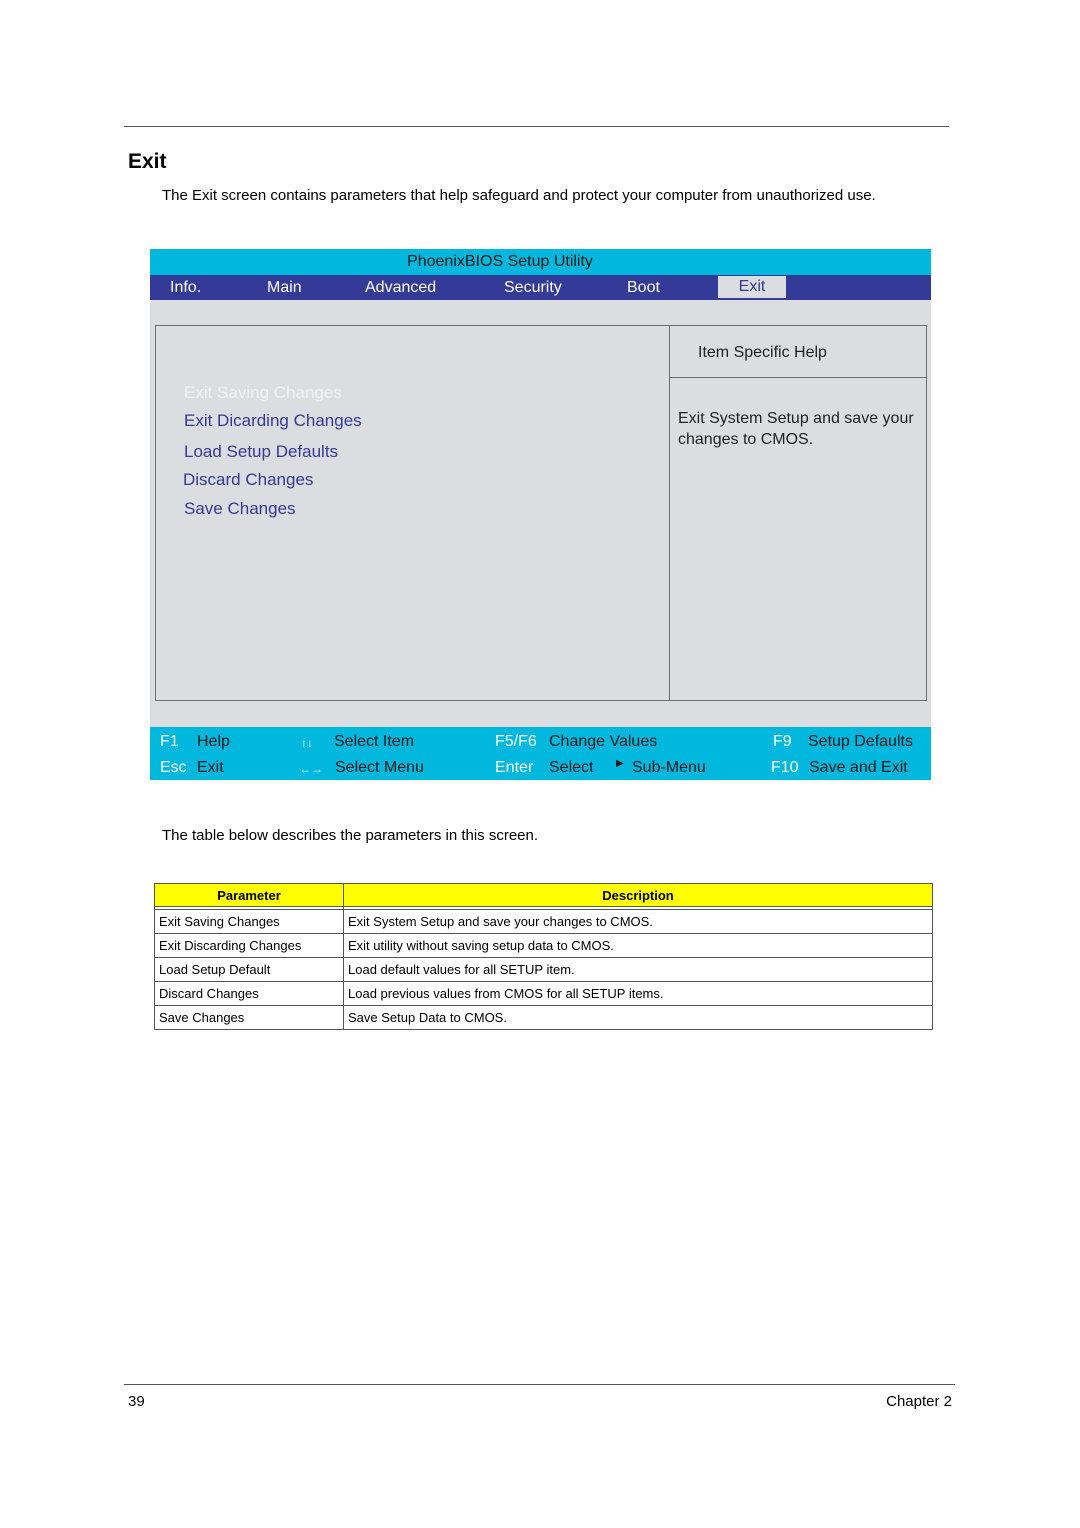  Describe the element at coordinates (173, 767) in the screenshot. I see `key-esc: Esc` at that location.